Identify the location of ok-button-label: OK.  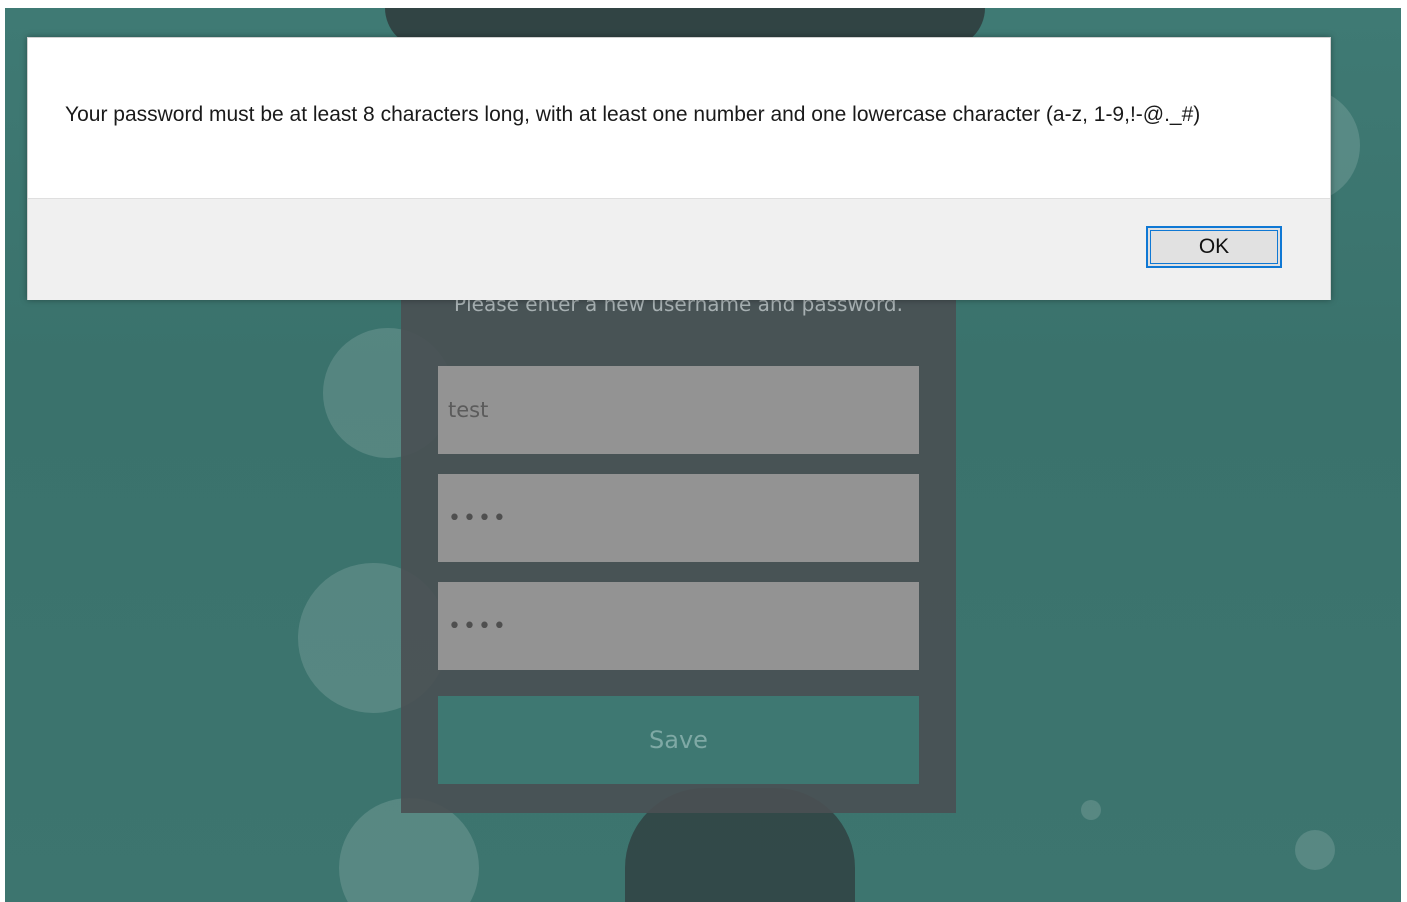
(1214, 246).